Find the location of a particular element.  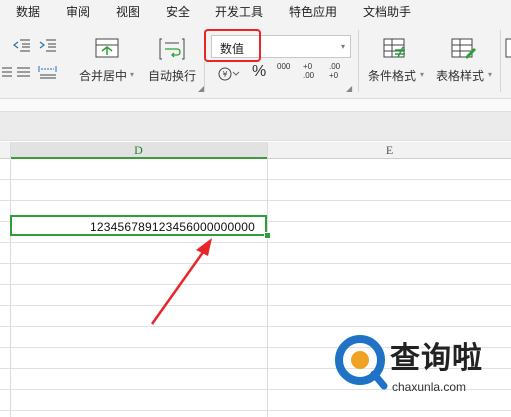

watermark-url: chaxunla.com is located at coordinates (429, 387).